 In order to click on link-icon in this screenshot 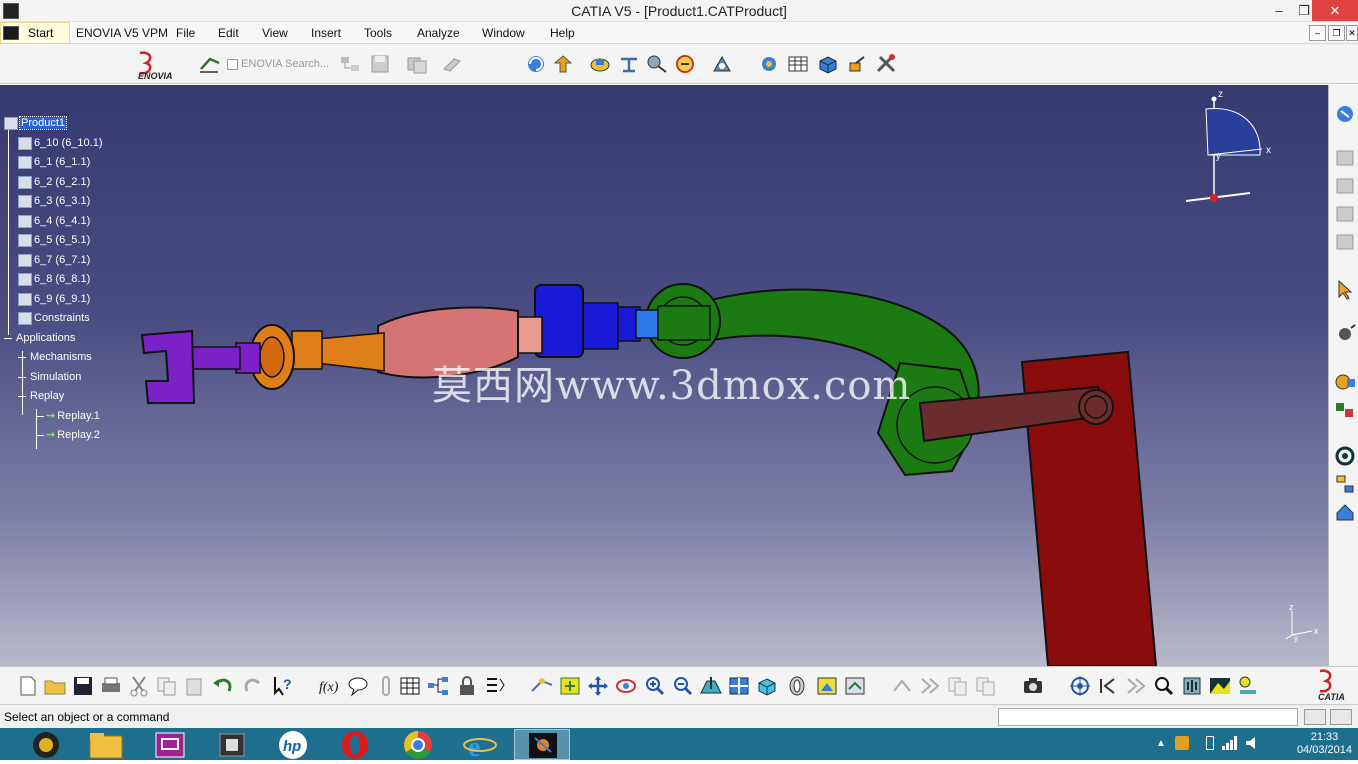, I will do `click(386, 686)`.